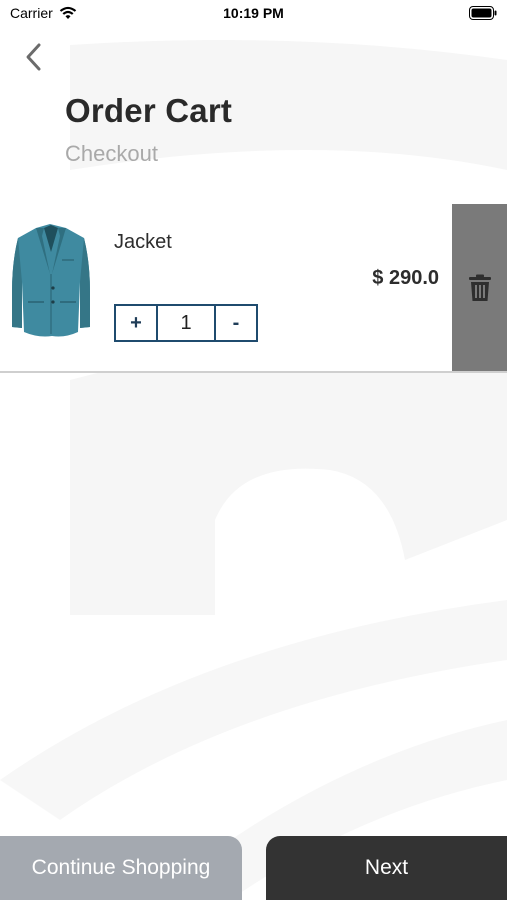  I want to click on product-price: $ 290.0, so click(405, 278).